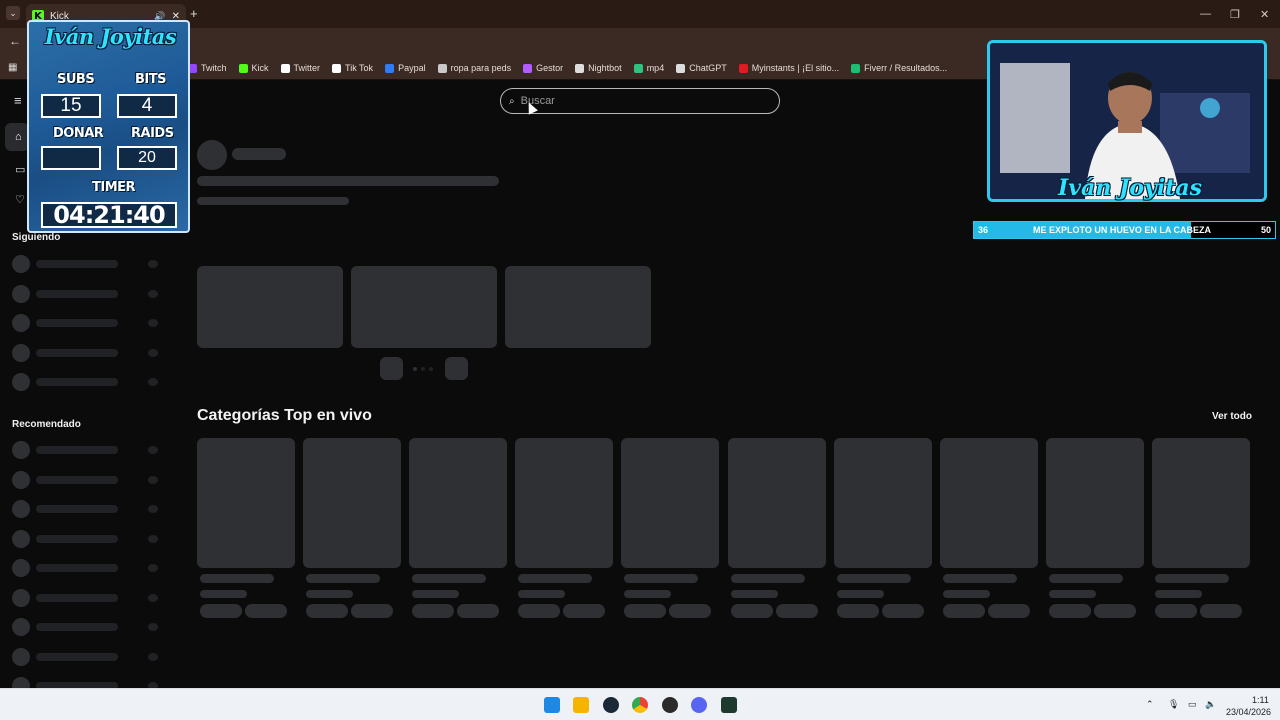 The height and width of the screenshot is (720, 1280). What do you see at coordinates (580, 68) in the screenshot?
I see `nightbot-icon` at bounding box center [580, 68].